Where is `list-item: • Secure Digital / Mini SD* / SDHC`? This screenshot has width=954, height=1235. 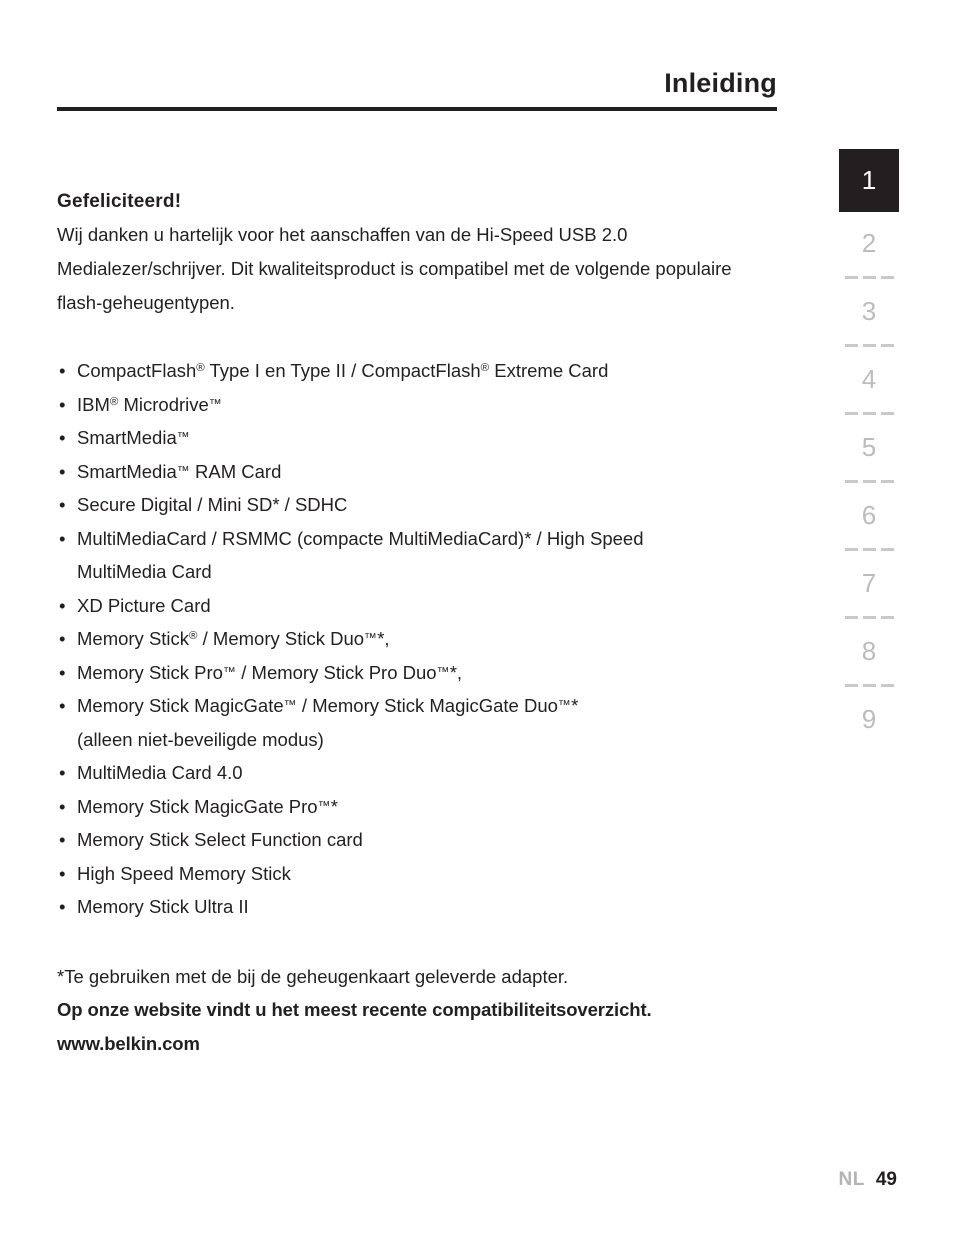 list-item: • Secure Digital / Mini SD* / SDHC is located at coordinates (414, 505).